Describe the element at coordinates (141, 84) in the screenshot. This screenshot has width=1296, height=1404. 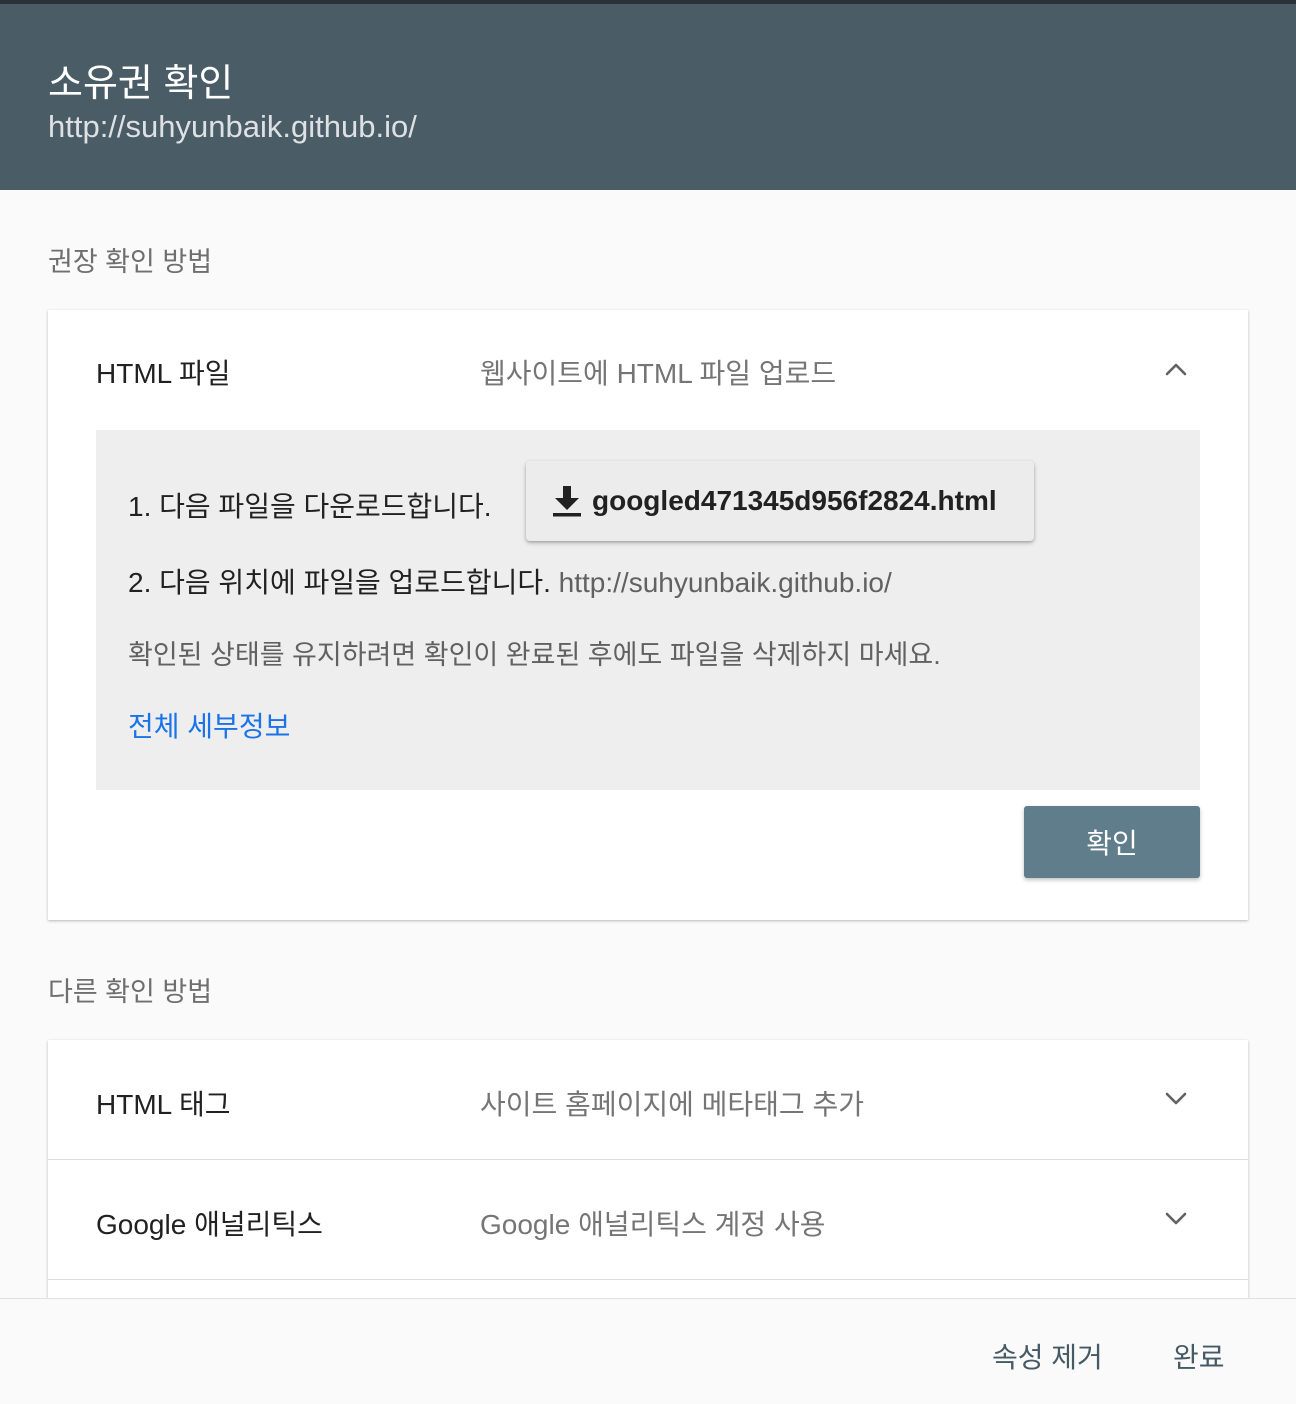
I see `dialog-title: 소유권 확인` at that location.